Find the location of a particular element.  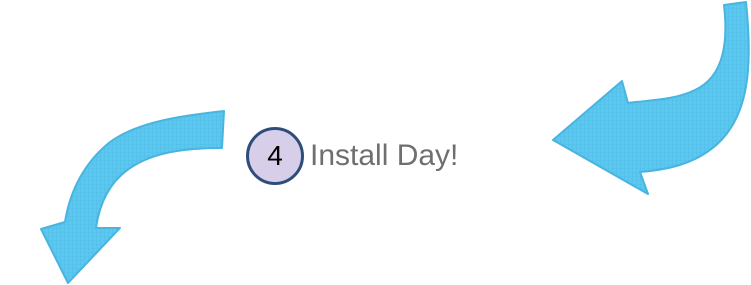

step-label: 4 Install Day! is located at coordinates (352, 156).